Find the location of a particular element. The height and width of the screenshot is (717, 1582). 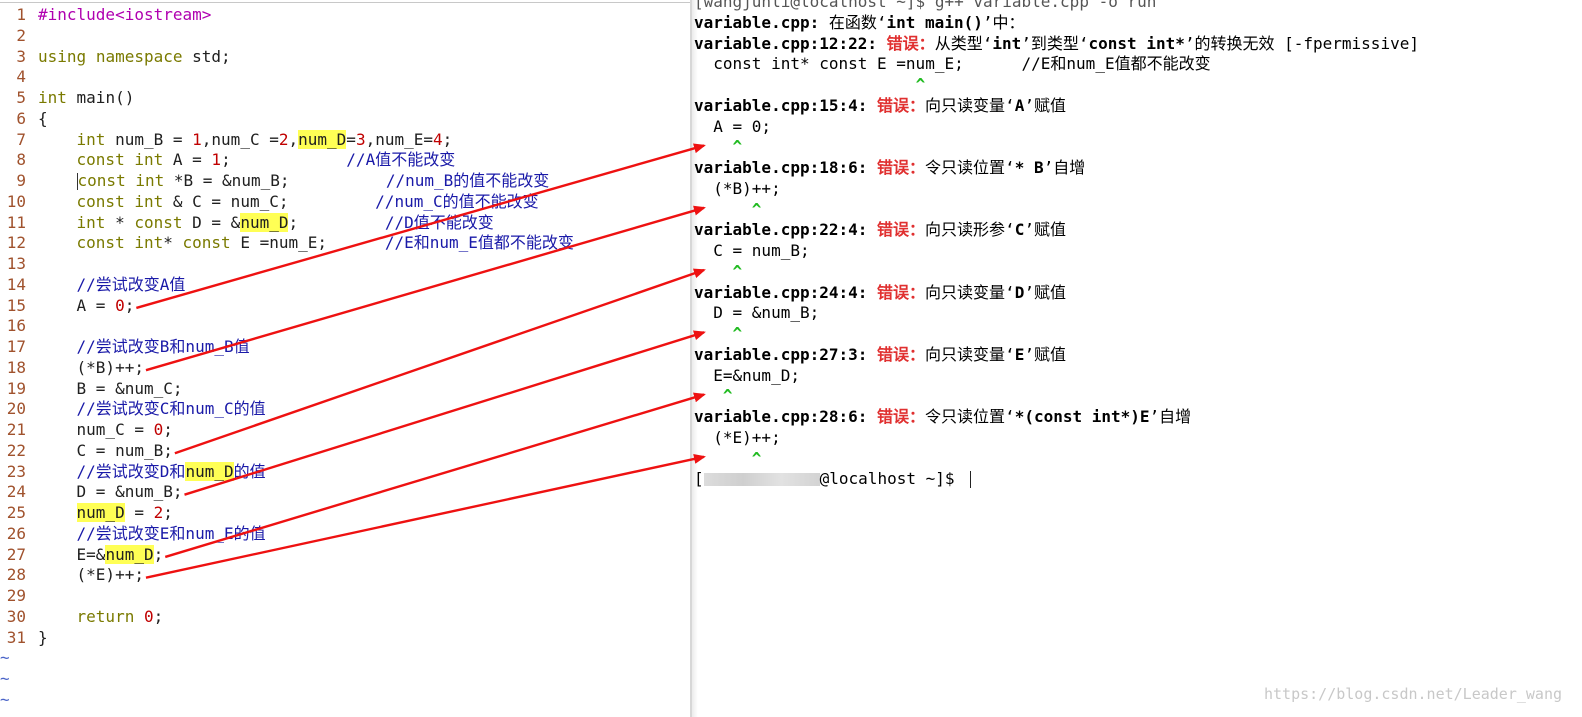

code-line: 4 is located at coordinates (287, 77).